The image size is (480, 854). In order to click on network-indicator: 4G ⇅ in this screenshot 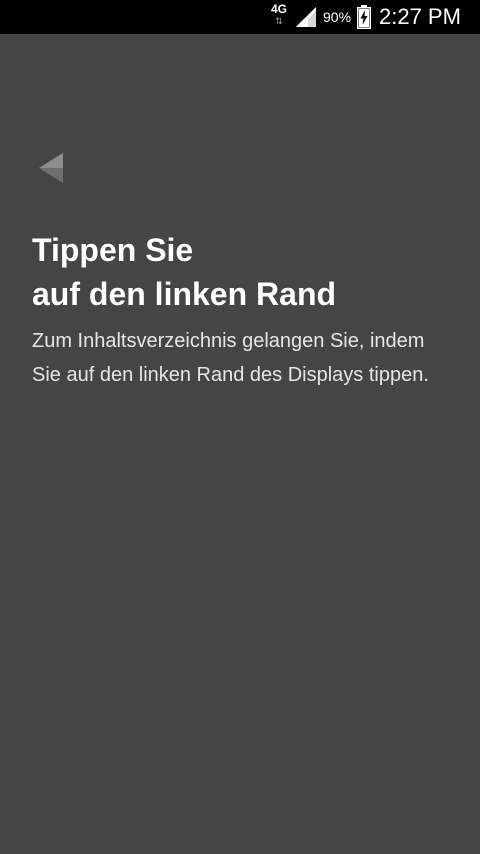, I will do `click(279, 17)`.